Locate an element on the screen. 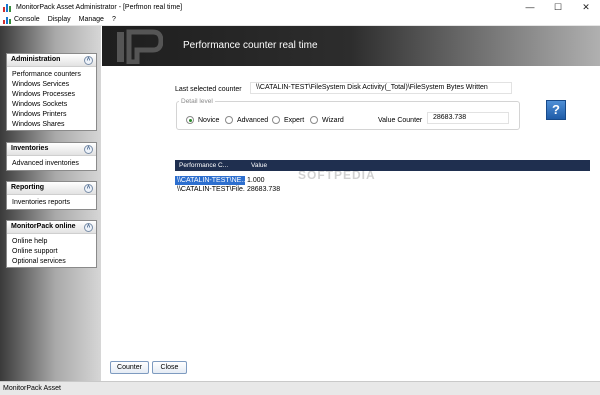 This screenshot has width=600, height=395. table-row: \\CATALIN-TEST\File... 28683.738 is located at coordinates (382, 189).